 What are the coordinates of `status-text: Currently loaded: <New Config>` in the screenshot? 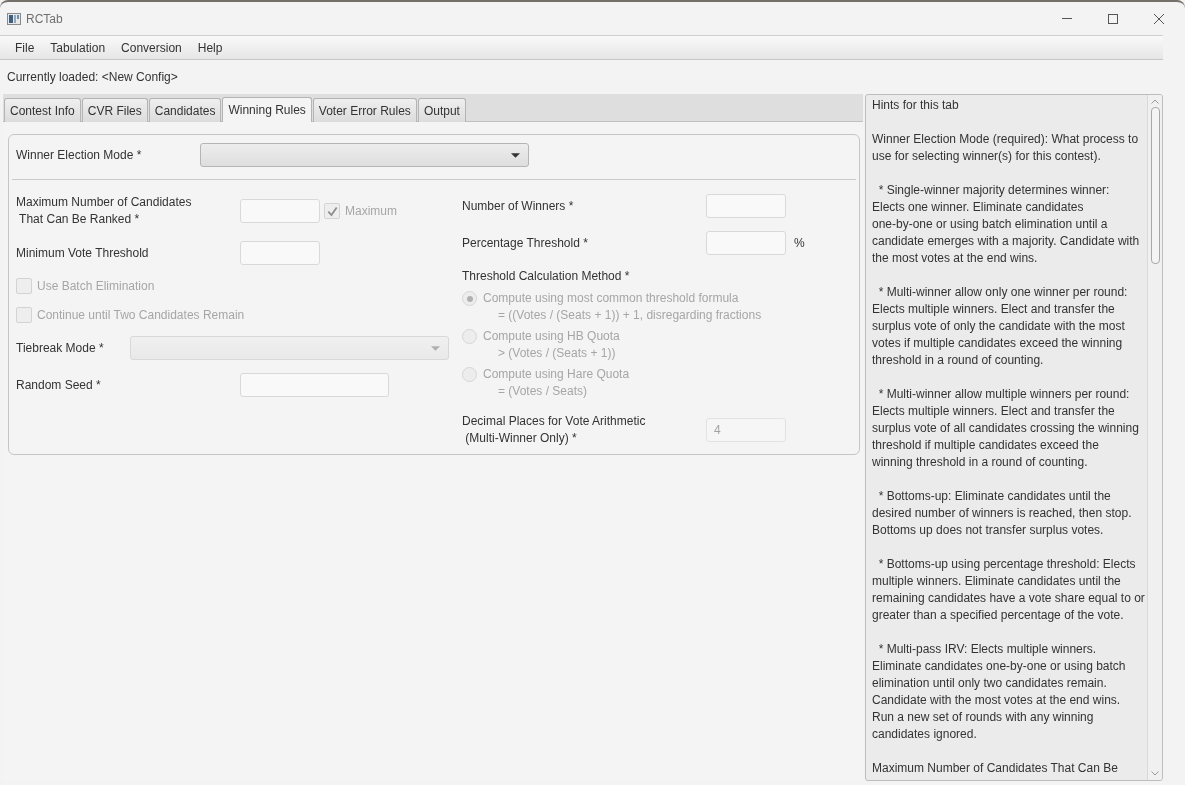 It's located at (92, 77).